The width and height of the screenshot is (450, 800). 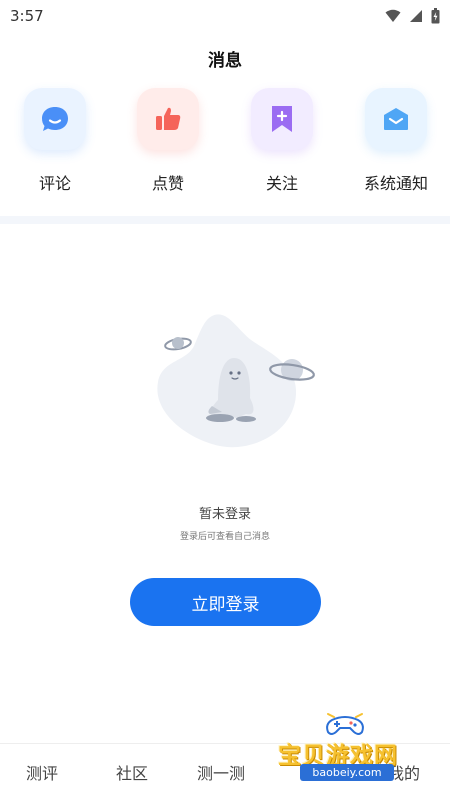 I want to click on ghost-illustration, so click(x=236, y=381).